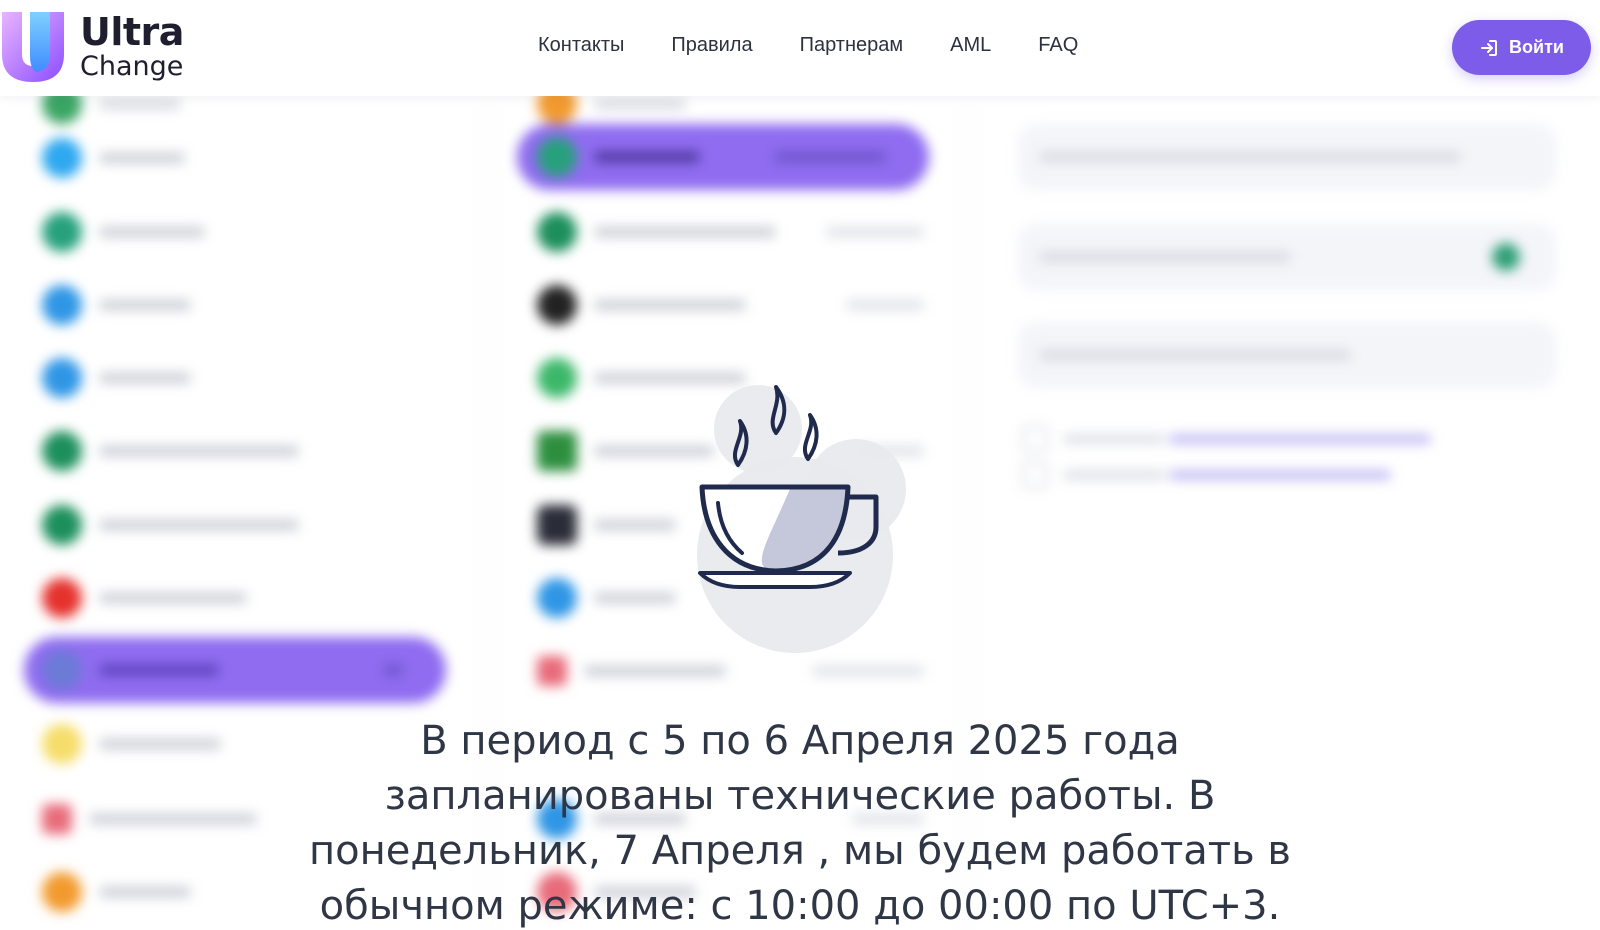 The height and width of the screenshot is (930, 1600). What do you see at coordinates (1536, 47) in the screenshot?
I see `login-button-label: Войти` at bounding box center [1536, 47].